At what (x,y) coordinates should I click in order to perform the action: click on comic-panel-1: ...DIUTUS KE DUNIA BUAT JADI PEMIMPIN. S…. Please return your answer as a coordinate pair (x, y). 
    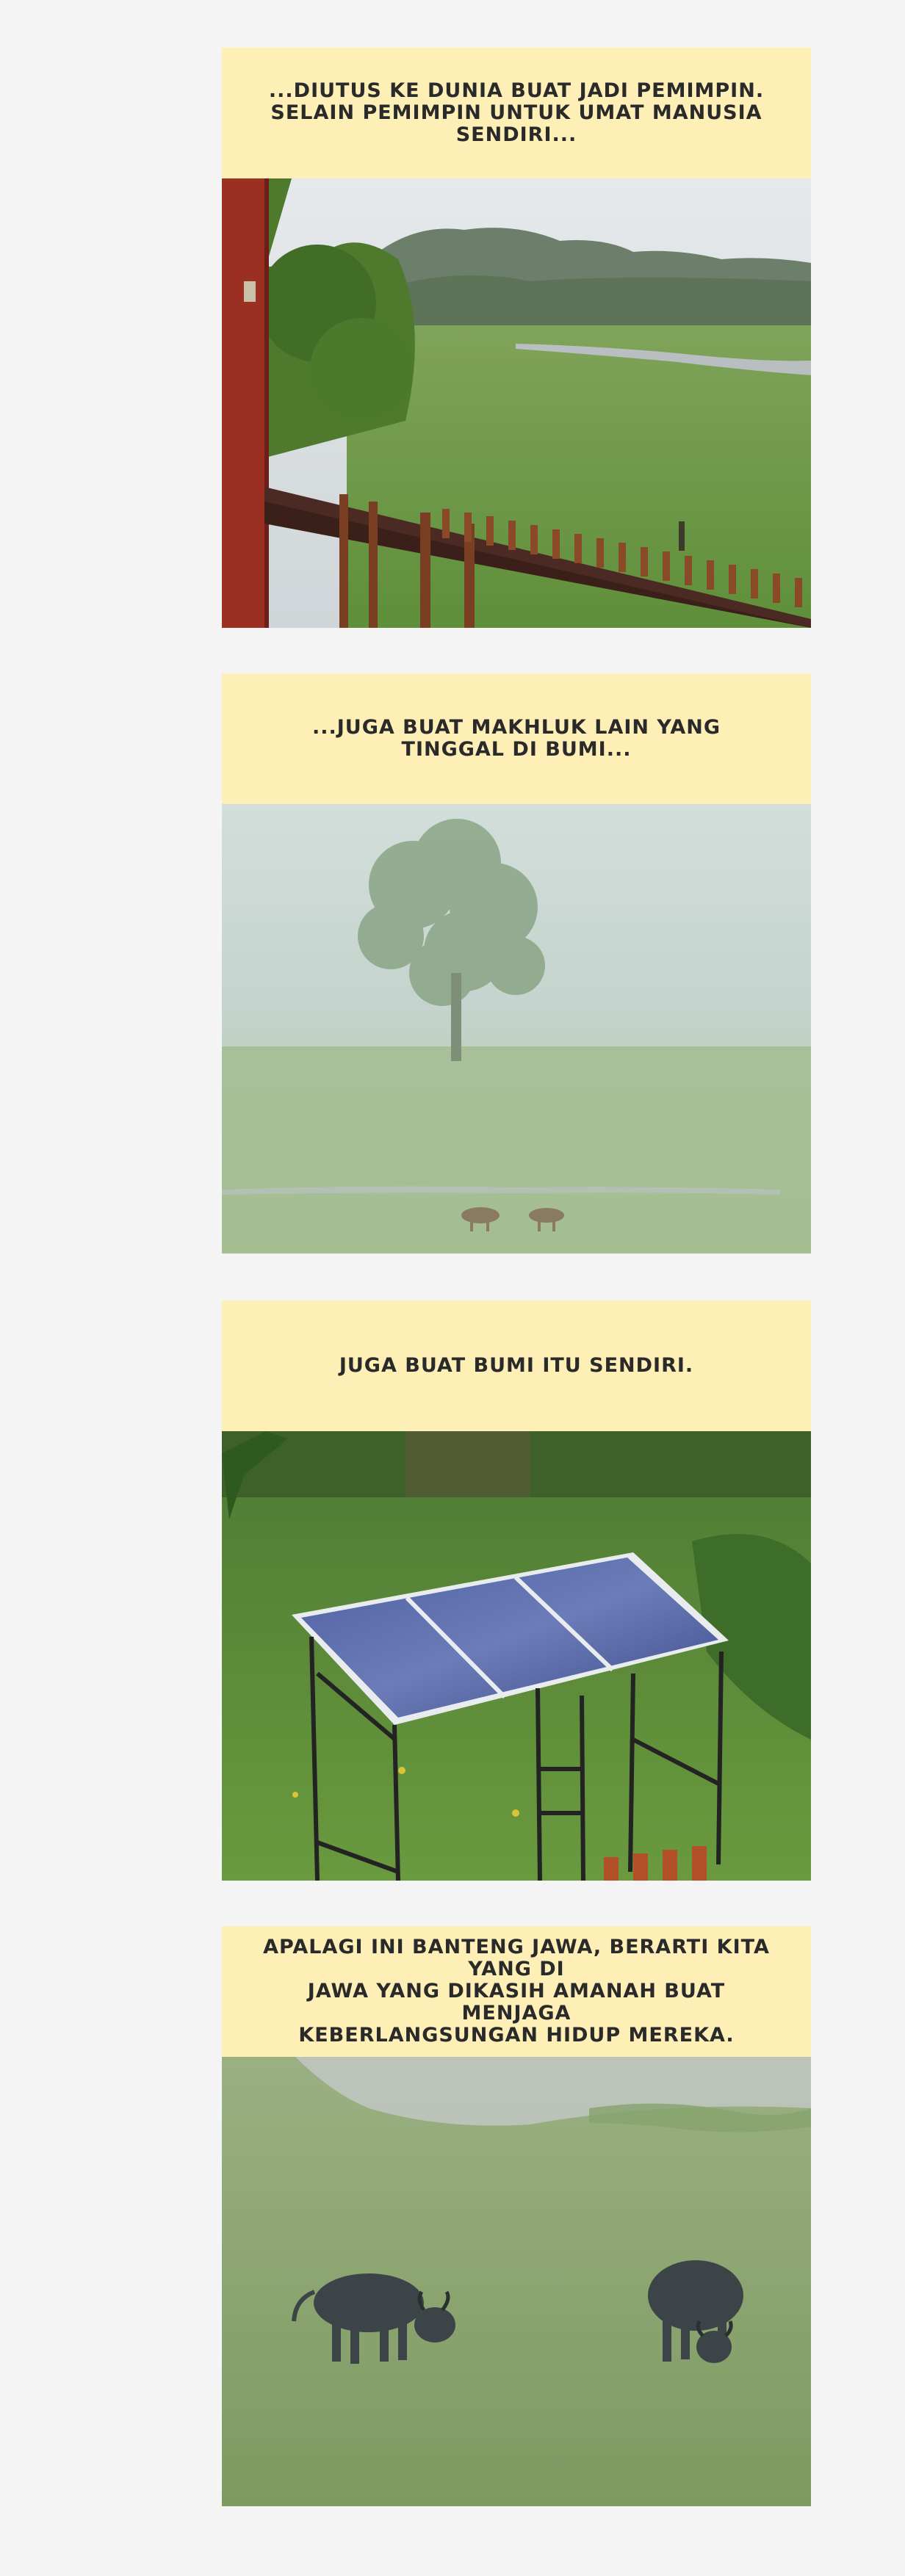
    Looking at the image, I should click on (516, 338).